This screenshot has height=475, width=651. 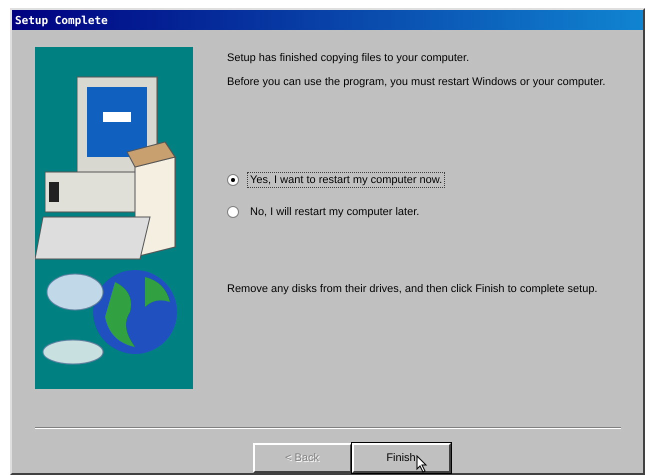 I want to click on instruction-text: Remove any disks from their drives, and then click Finish to complete setup., so click(x=412, y=289).